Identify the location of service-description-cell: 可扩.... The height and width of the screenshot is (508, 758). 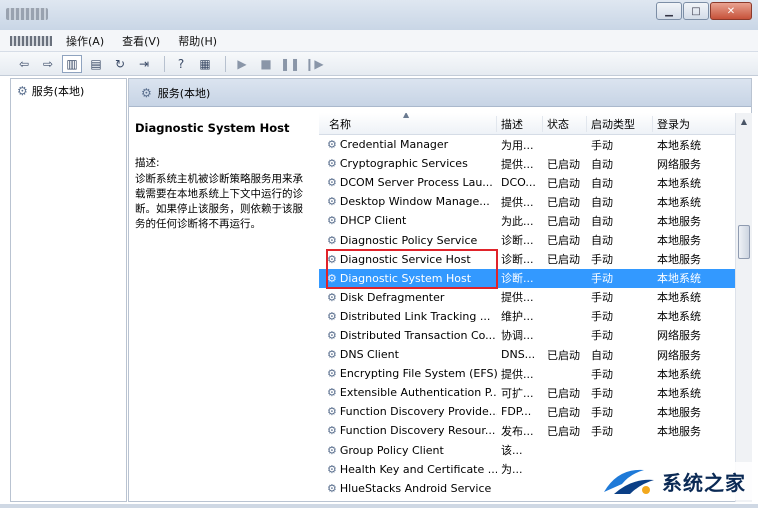
(517, 393).